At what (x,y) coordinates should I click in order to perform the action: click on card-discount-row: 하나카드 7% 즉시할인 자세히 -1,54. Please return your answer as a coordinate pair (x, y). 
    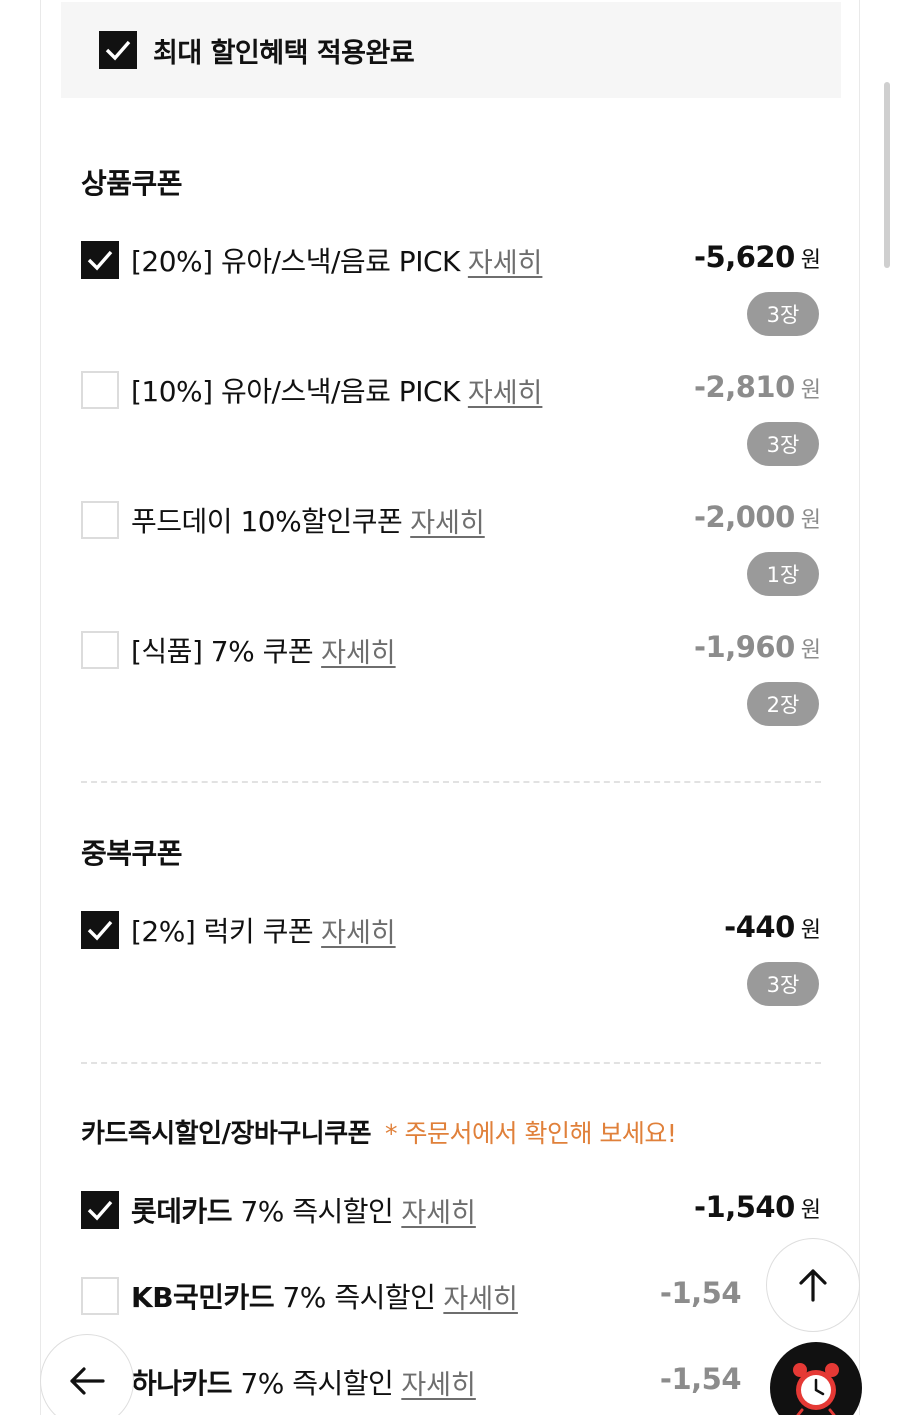
    Looking at the image, I should click on (451, 1382).